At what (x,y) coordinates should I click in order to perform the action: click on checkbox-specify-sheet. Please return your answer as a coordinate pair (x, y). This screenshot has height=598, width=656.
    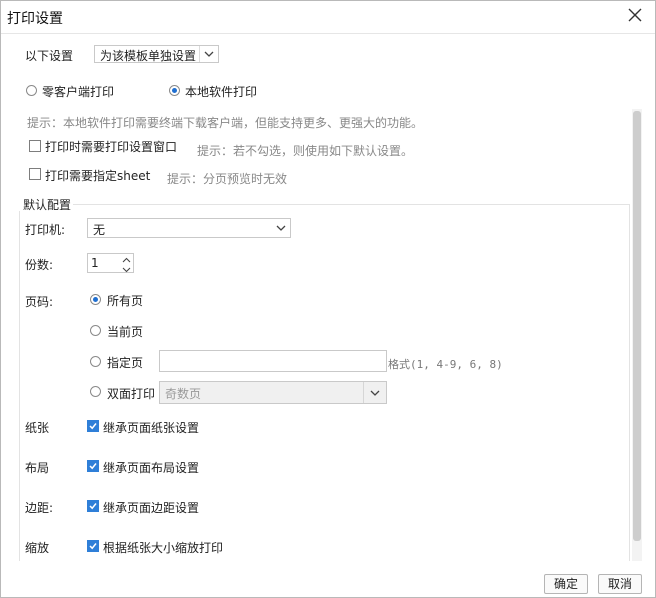
    Looking at the image, I should click on (35, 174).